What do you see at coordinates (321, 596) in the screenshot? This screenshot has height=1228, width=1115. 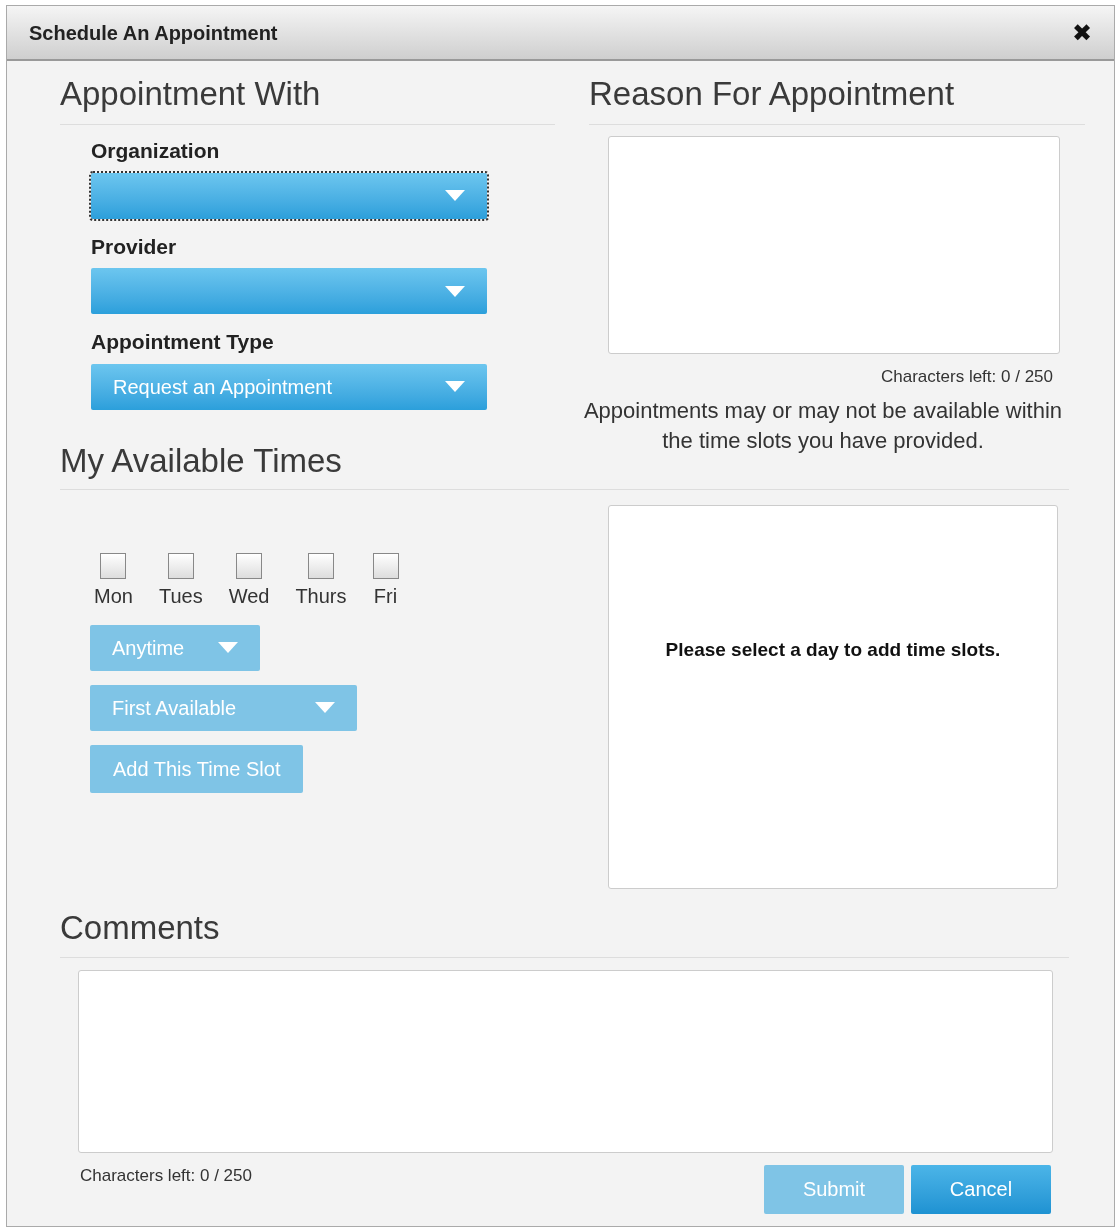 I see `day-label: Thurs` at bounding box center [321, 596].